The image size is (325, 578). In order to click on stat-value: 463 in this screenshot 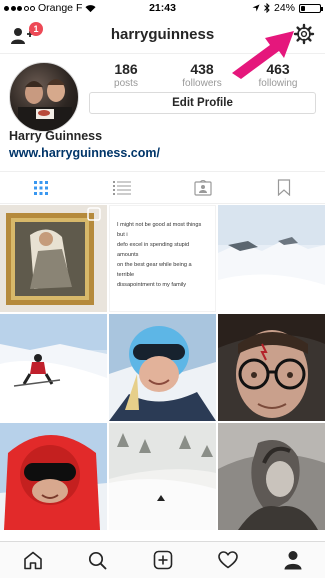, I will do `click(278, 69)`.